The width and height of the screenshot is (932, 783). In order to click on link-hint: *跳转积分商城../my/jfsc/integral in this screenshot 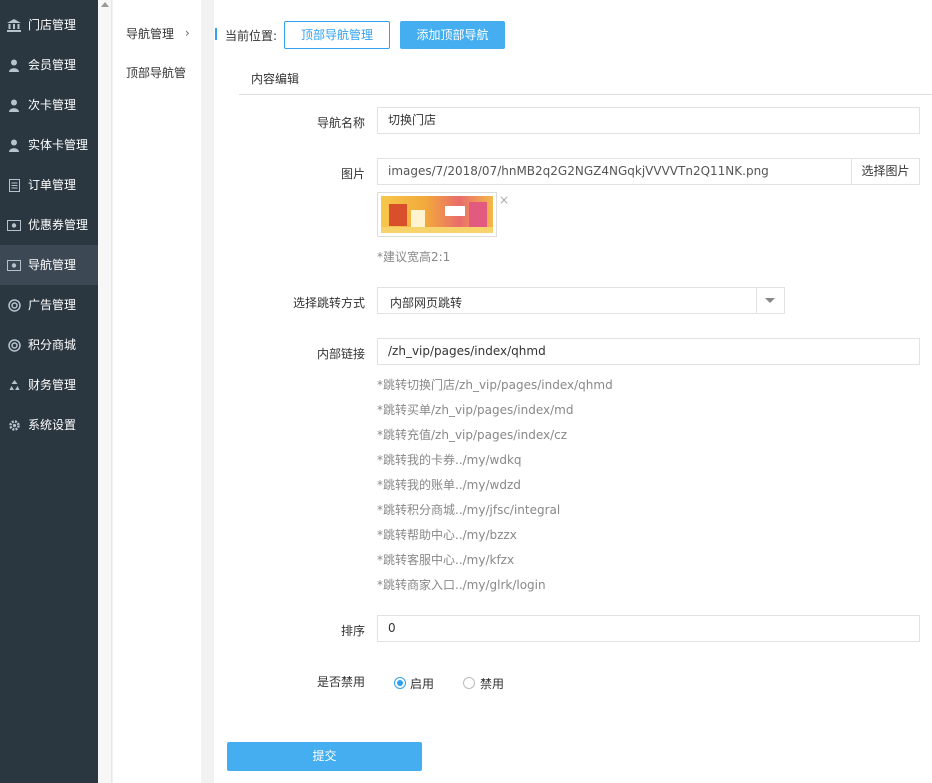, I will do `click(469, 510)`.